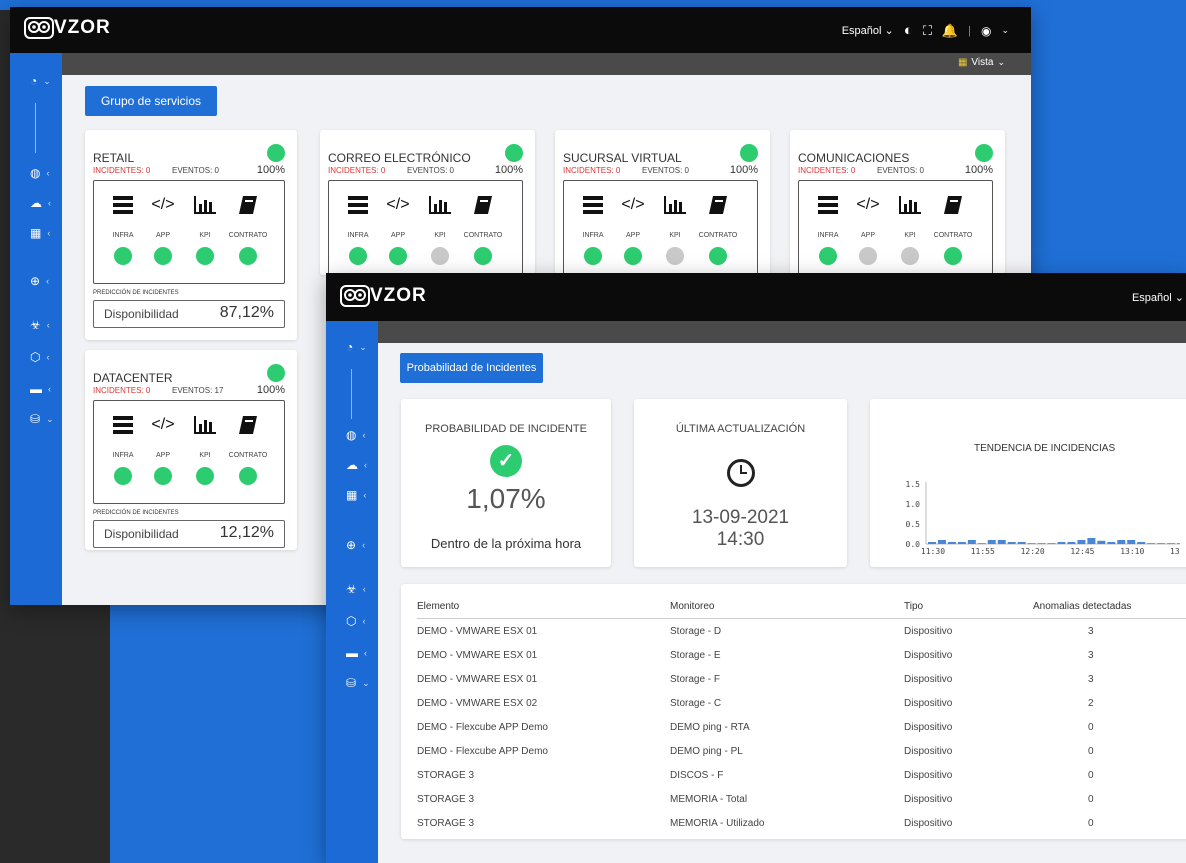  What do you see at coordinates (151, 101) in the screenshot?
I see `service-group-button: Grupo de servicios` at bounding box center [151, 101].